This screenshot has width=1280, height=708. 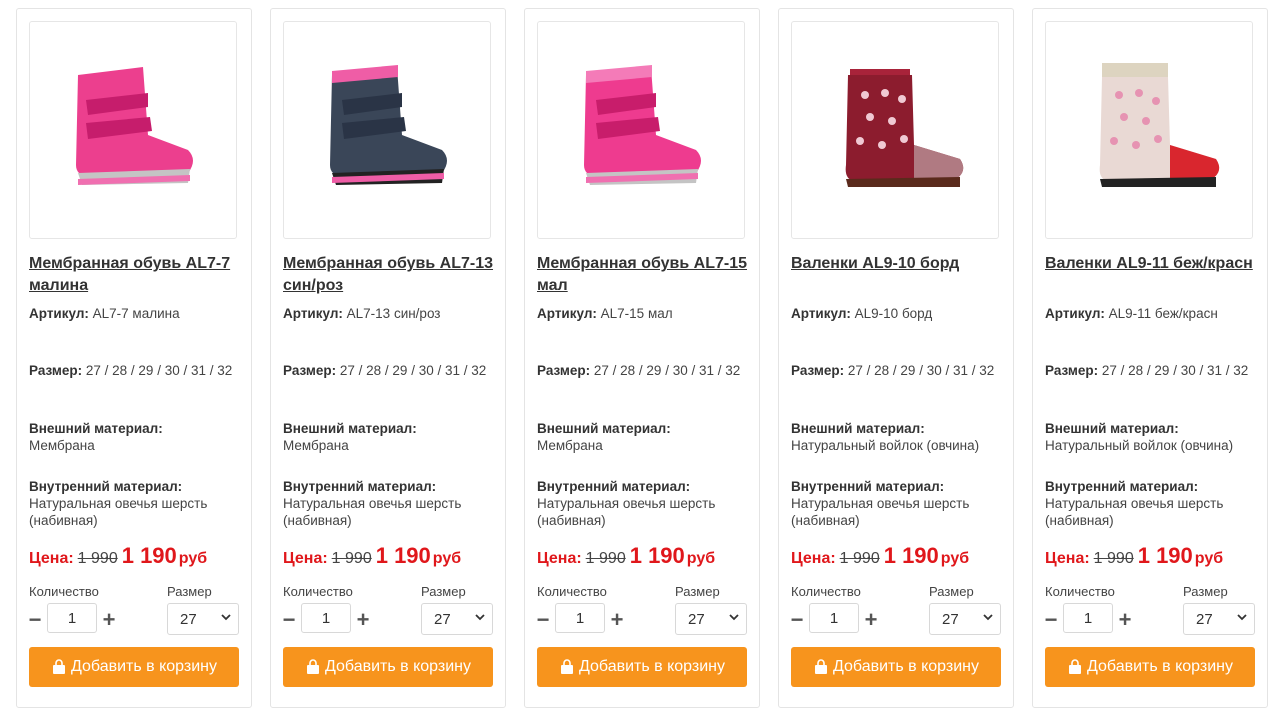 What do you see at coordinates (59, 313) in the screenshot?
I see `article-label: Артикул:` at bounding box center [59, 313].